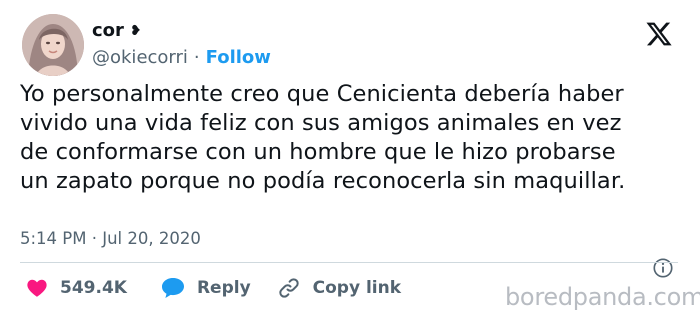  I want to click on author-handle-row: @okiecorri · Follow, so click(181, 57).